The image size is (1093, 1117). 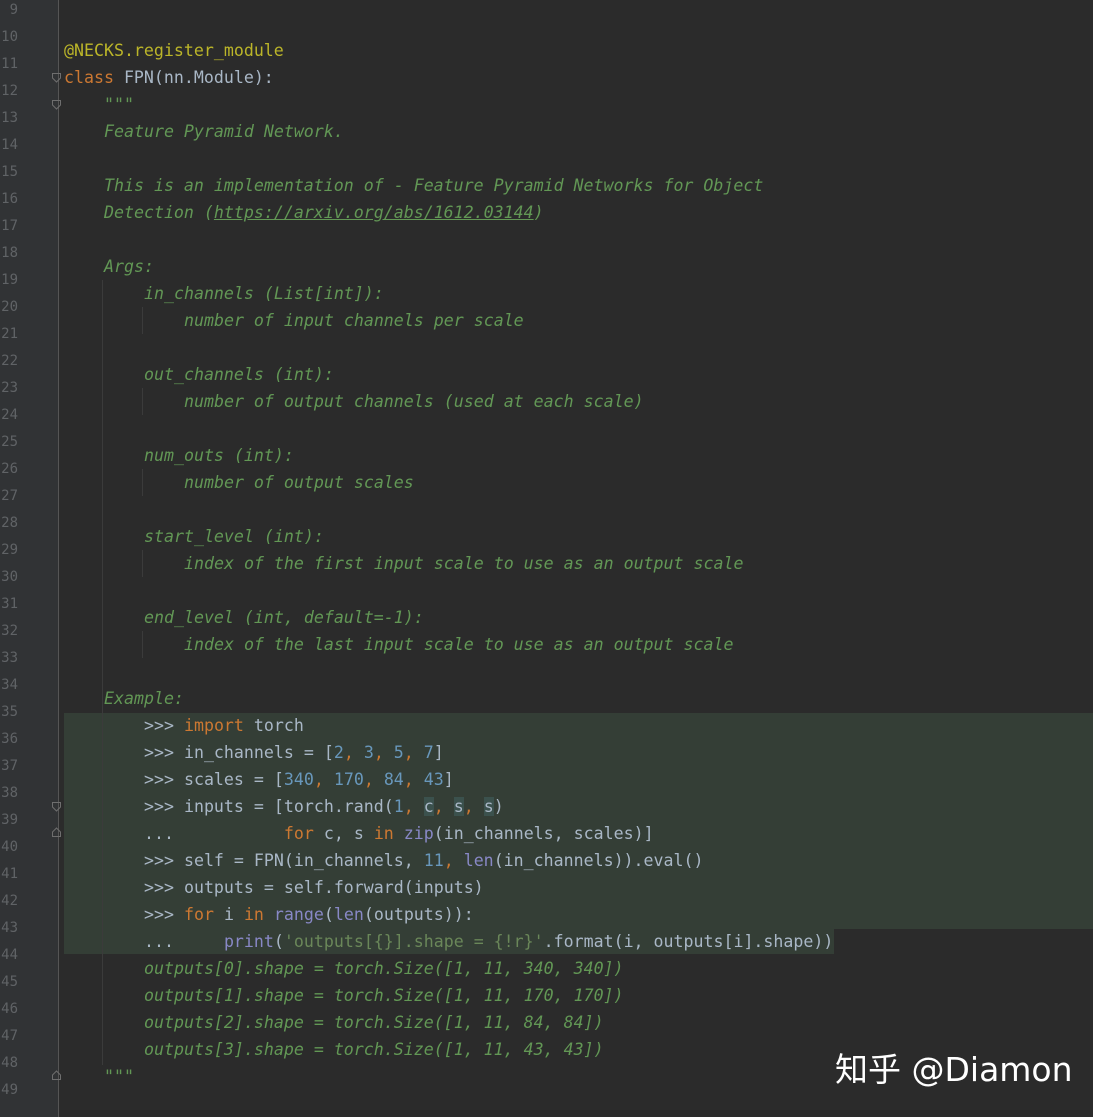 I want to click on code-line-18: Args:, so click(x=129, y=266).